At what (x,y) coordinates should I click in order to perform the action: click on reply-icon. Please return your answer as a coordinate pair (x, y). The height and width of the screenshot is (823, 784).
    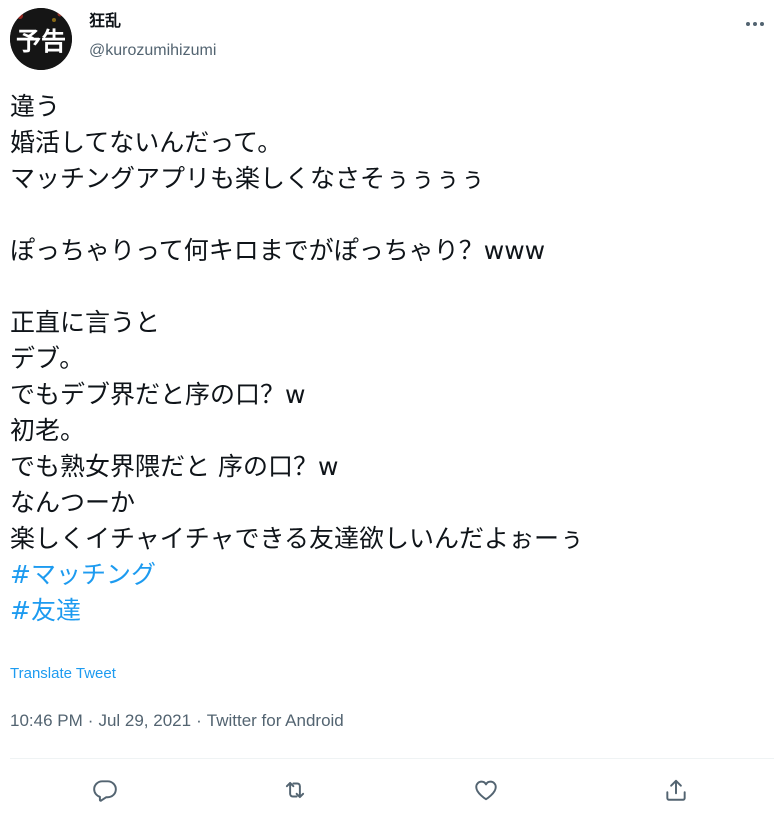
    Looking at the image, I should click on (105, 791).